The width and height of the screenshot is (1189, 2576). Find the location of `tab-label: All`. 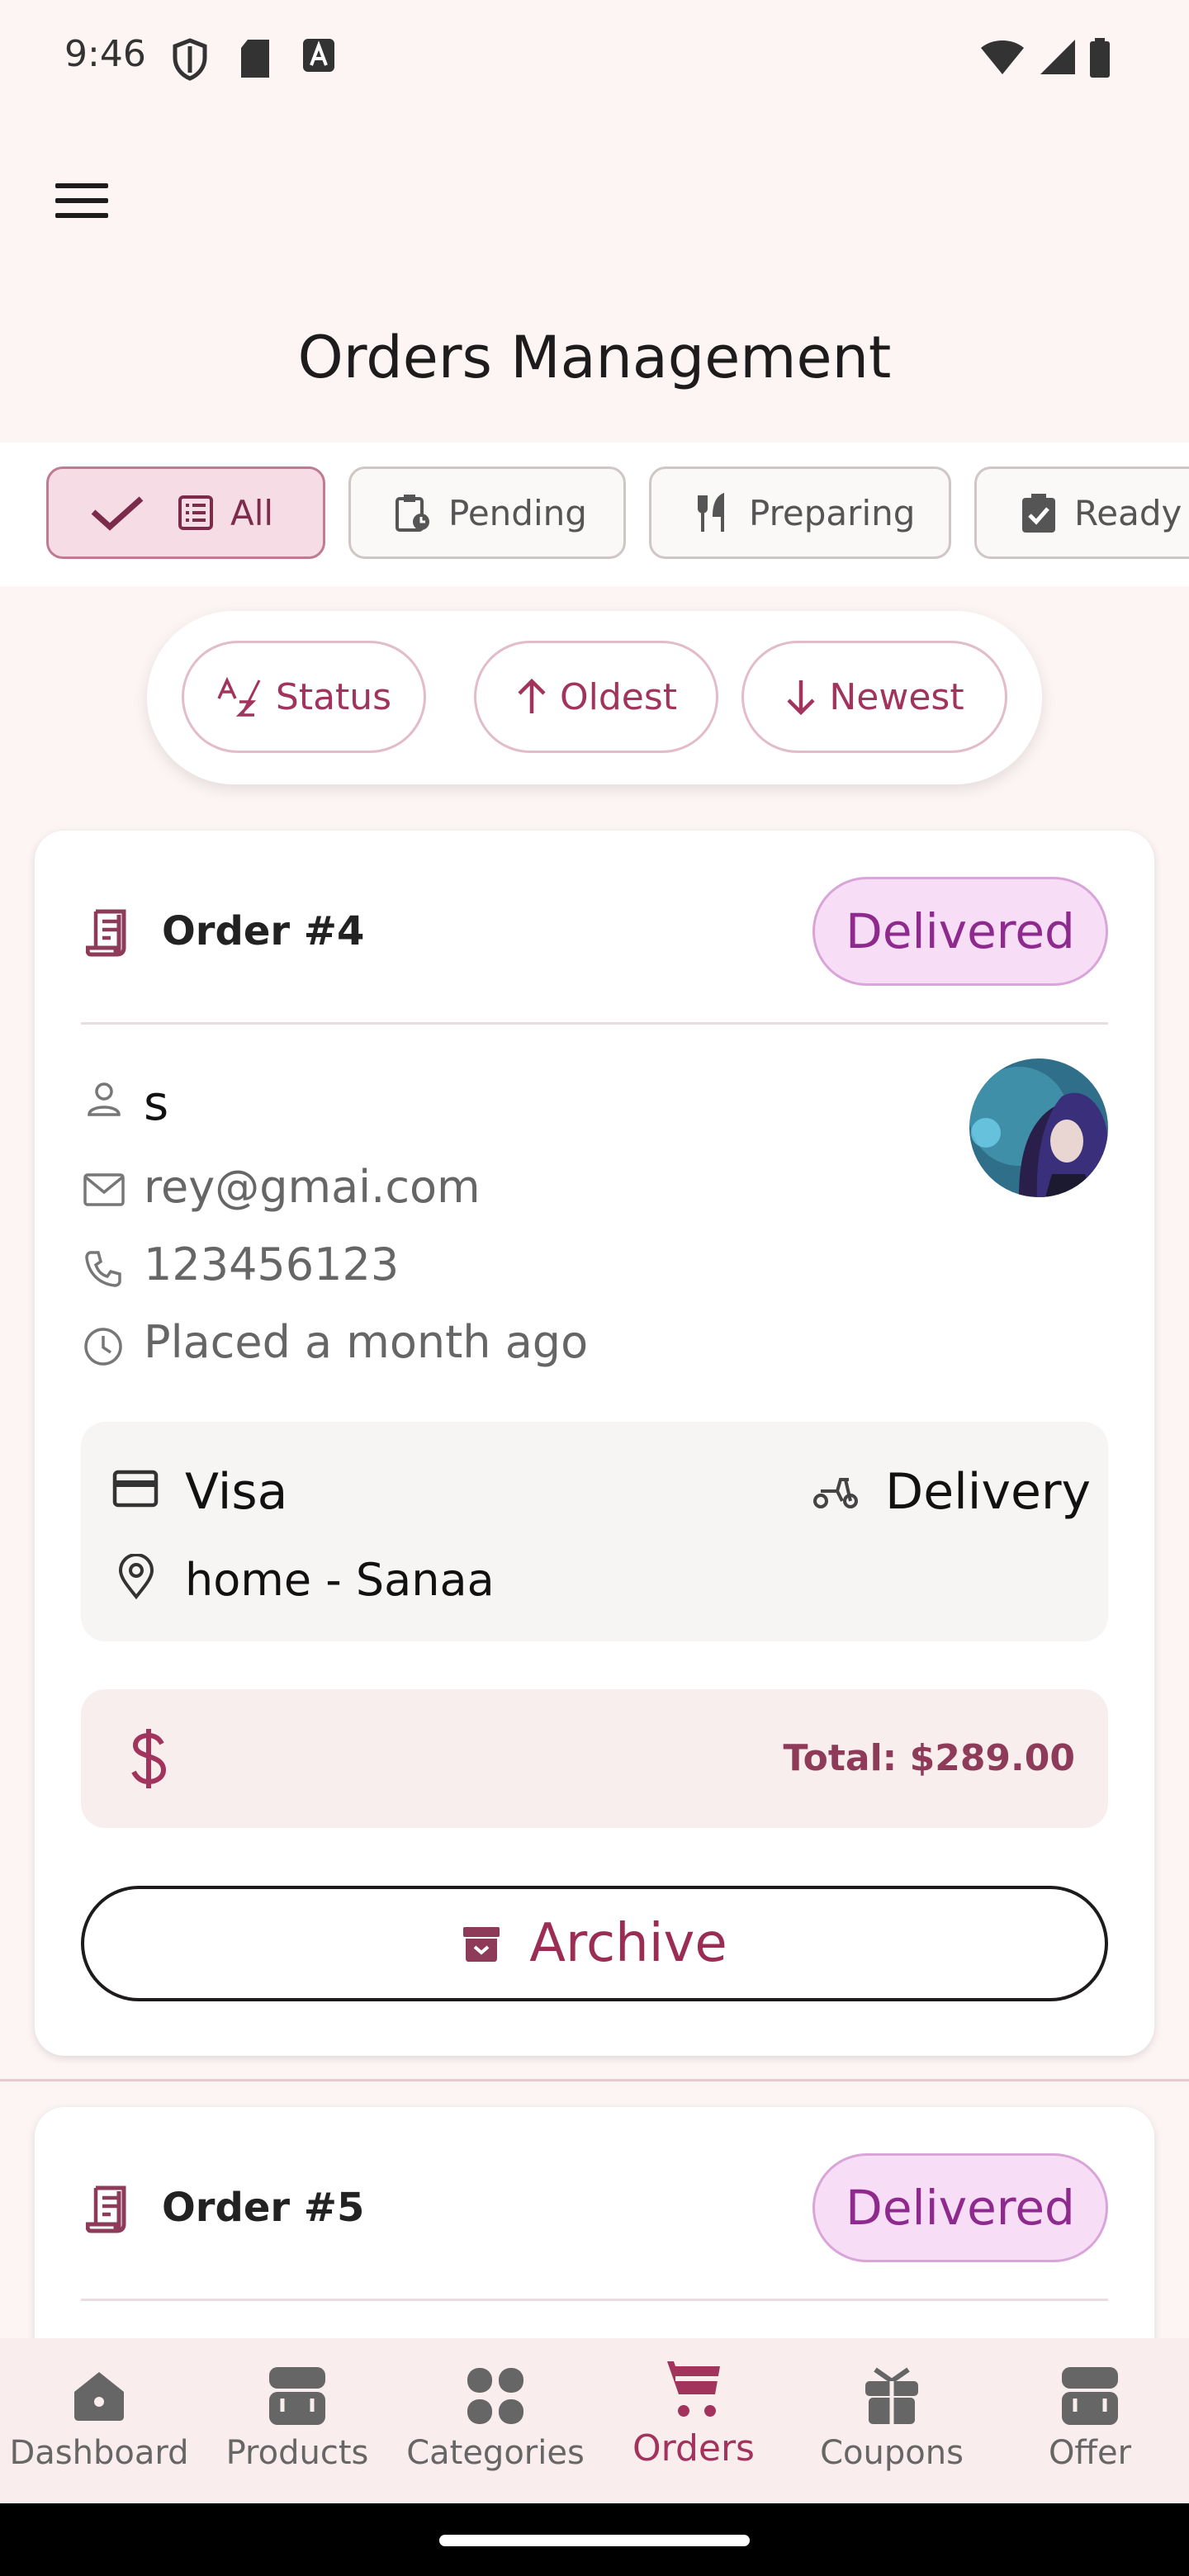

tab-label: All is located at coordinates (252, 512).